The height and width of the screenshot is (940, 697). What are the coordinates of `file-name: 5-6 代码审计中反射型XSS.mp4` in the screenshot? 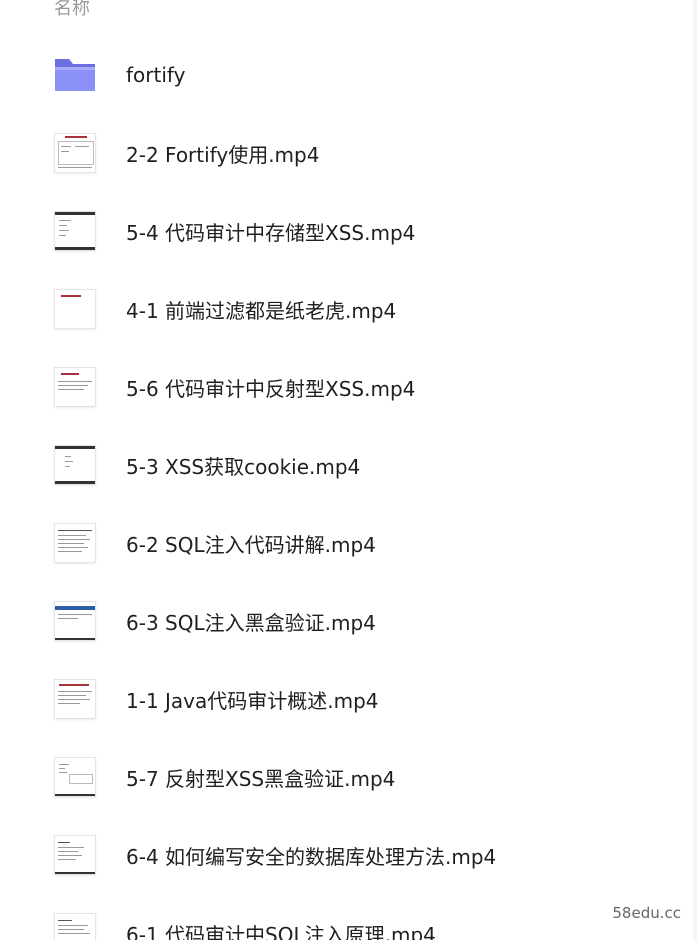 It's located at (271, 388).